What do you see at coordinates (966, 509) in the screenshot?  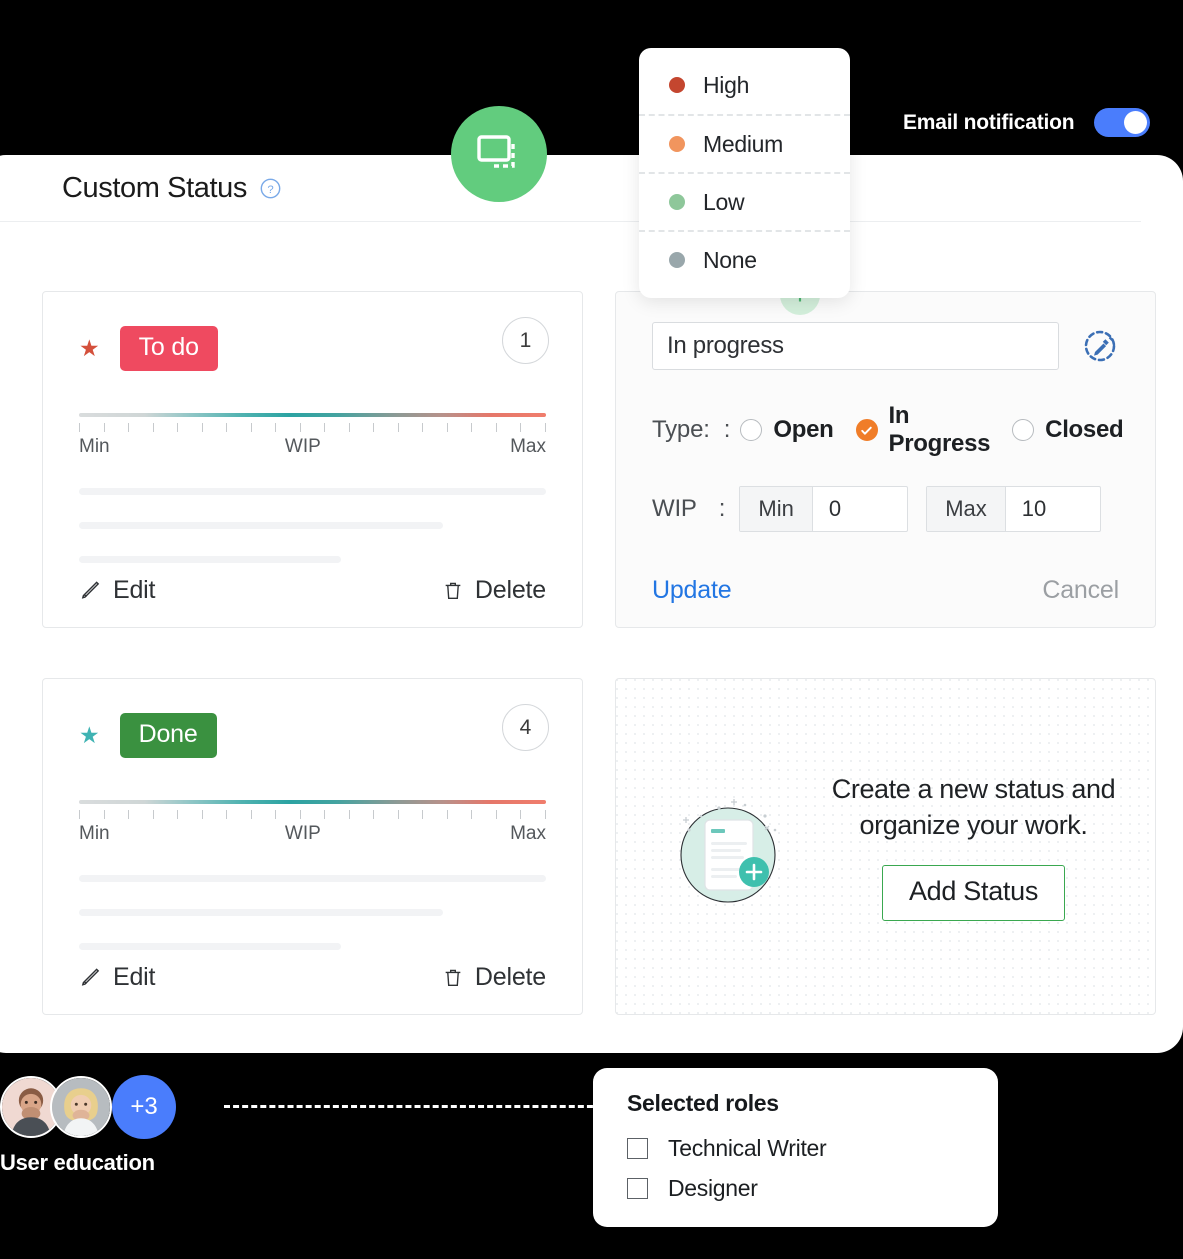 I see `wip-max-tag: Max` at bounding box center [966, 509].